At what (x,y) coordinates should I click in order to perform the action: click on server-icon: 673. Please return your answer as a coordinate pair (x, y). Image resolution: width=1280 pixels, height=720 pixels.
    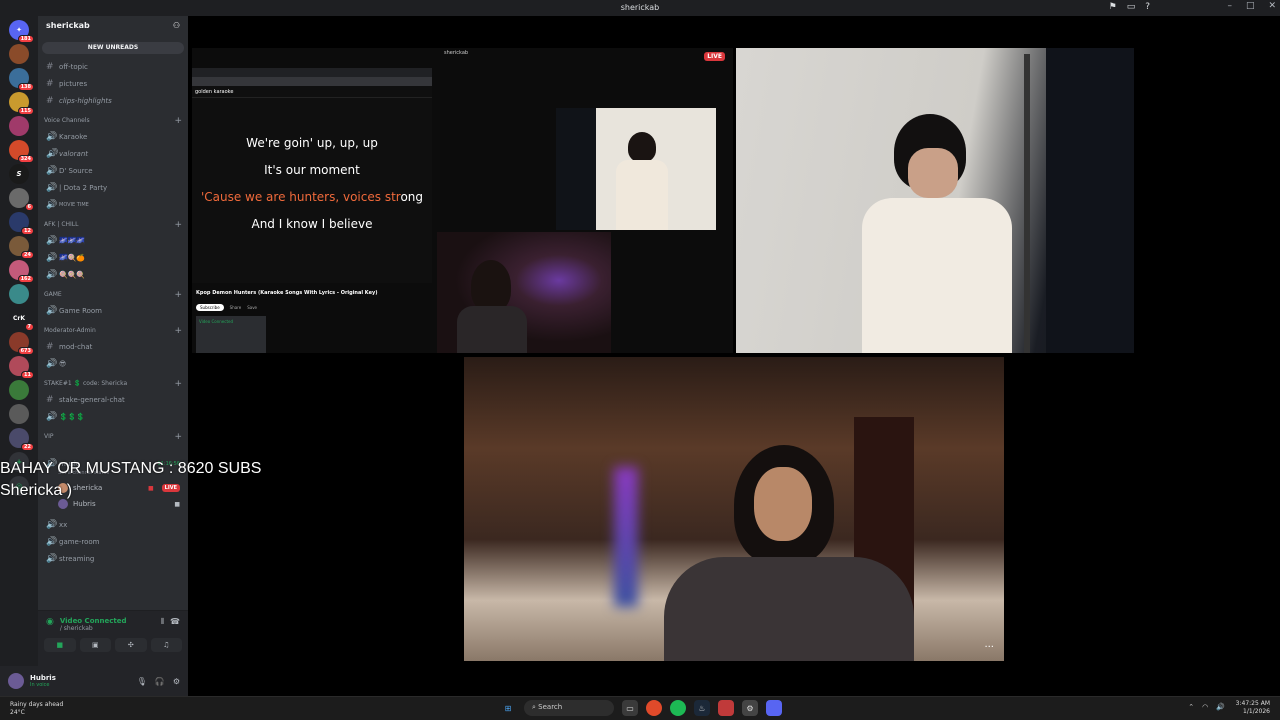
    Looking at the image, I should click on (21, 343).